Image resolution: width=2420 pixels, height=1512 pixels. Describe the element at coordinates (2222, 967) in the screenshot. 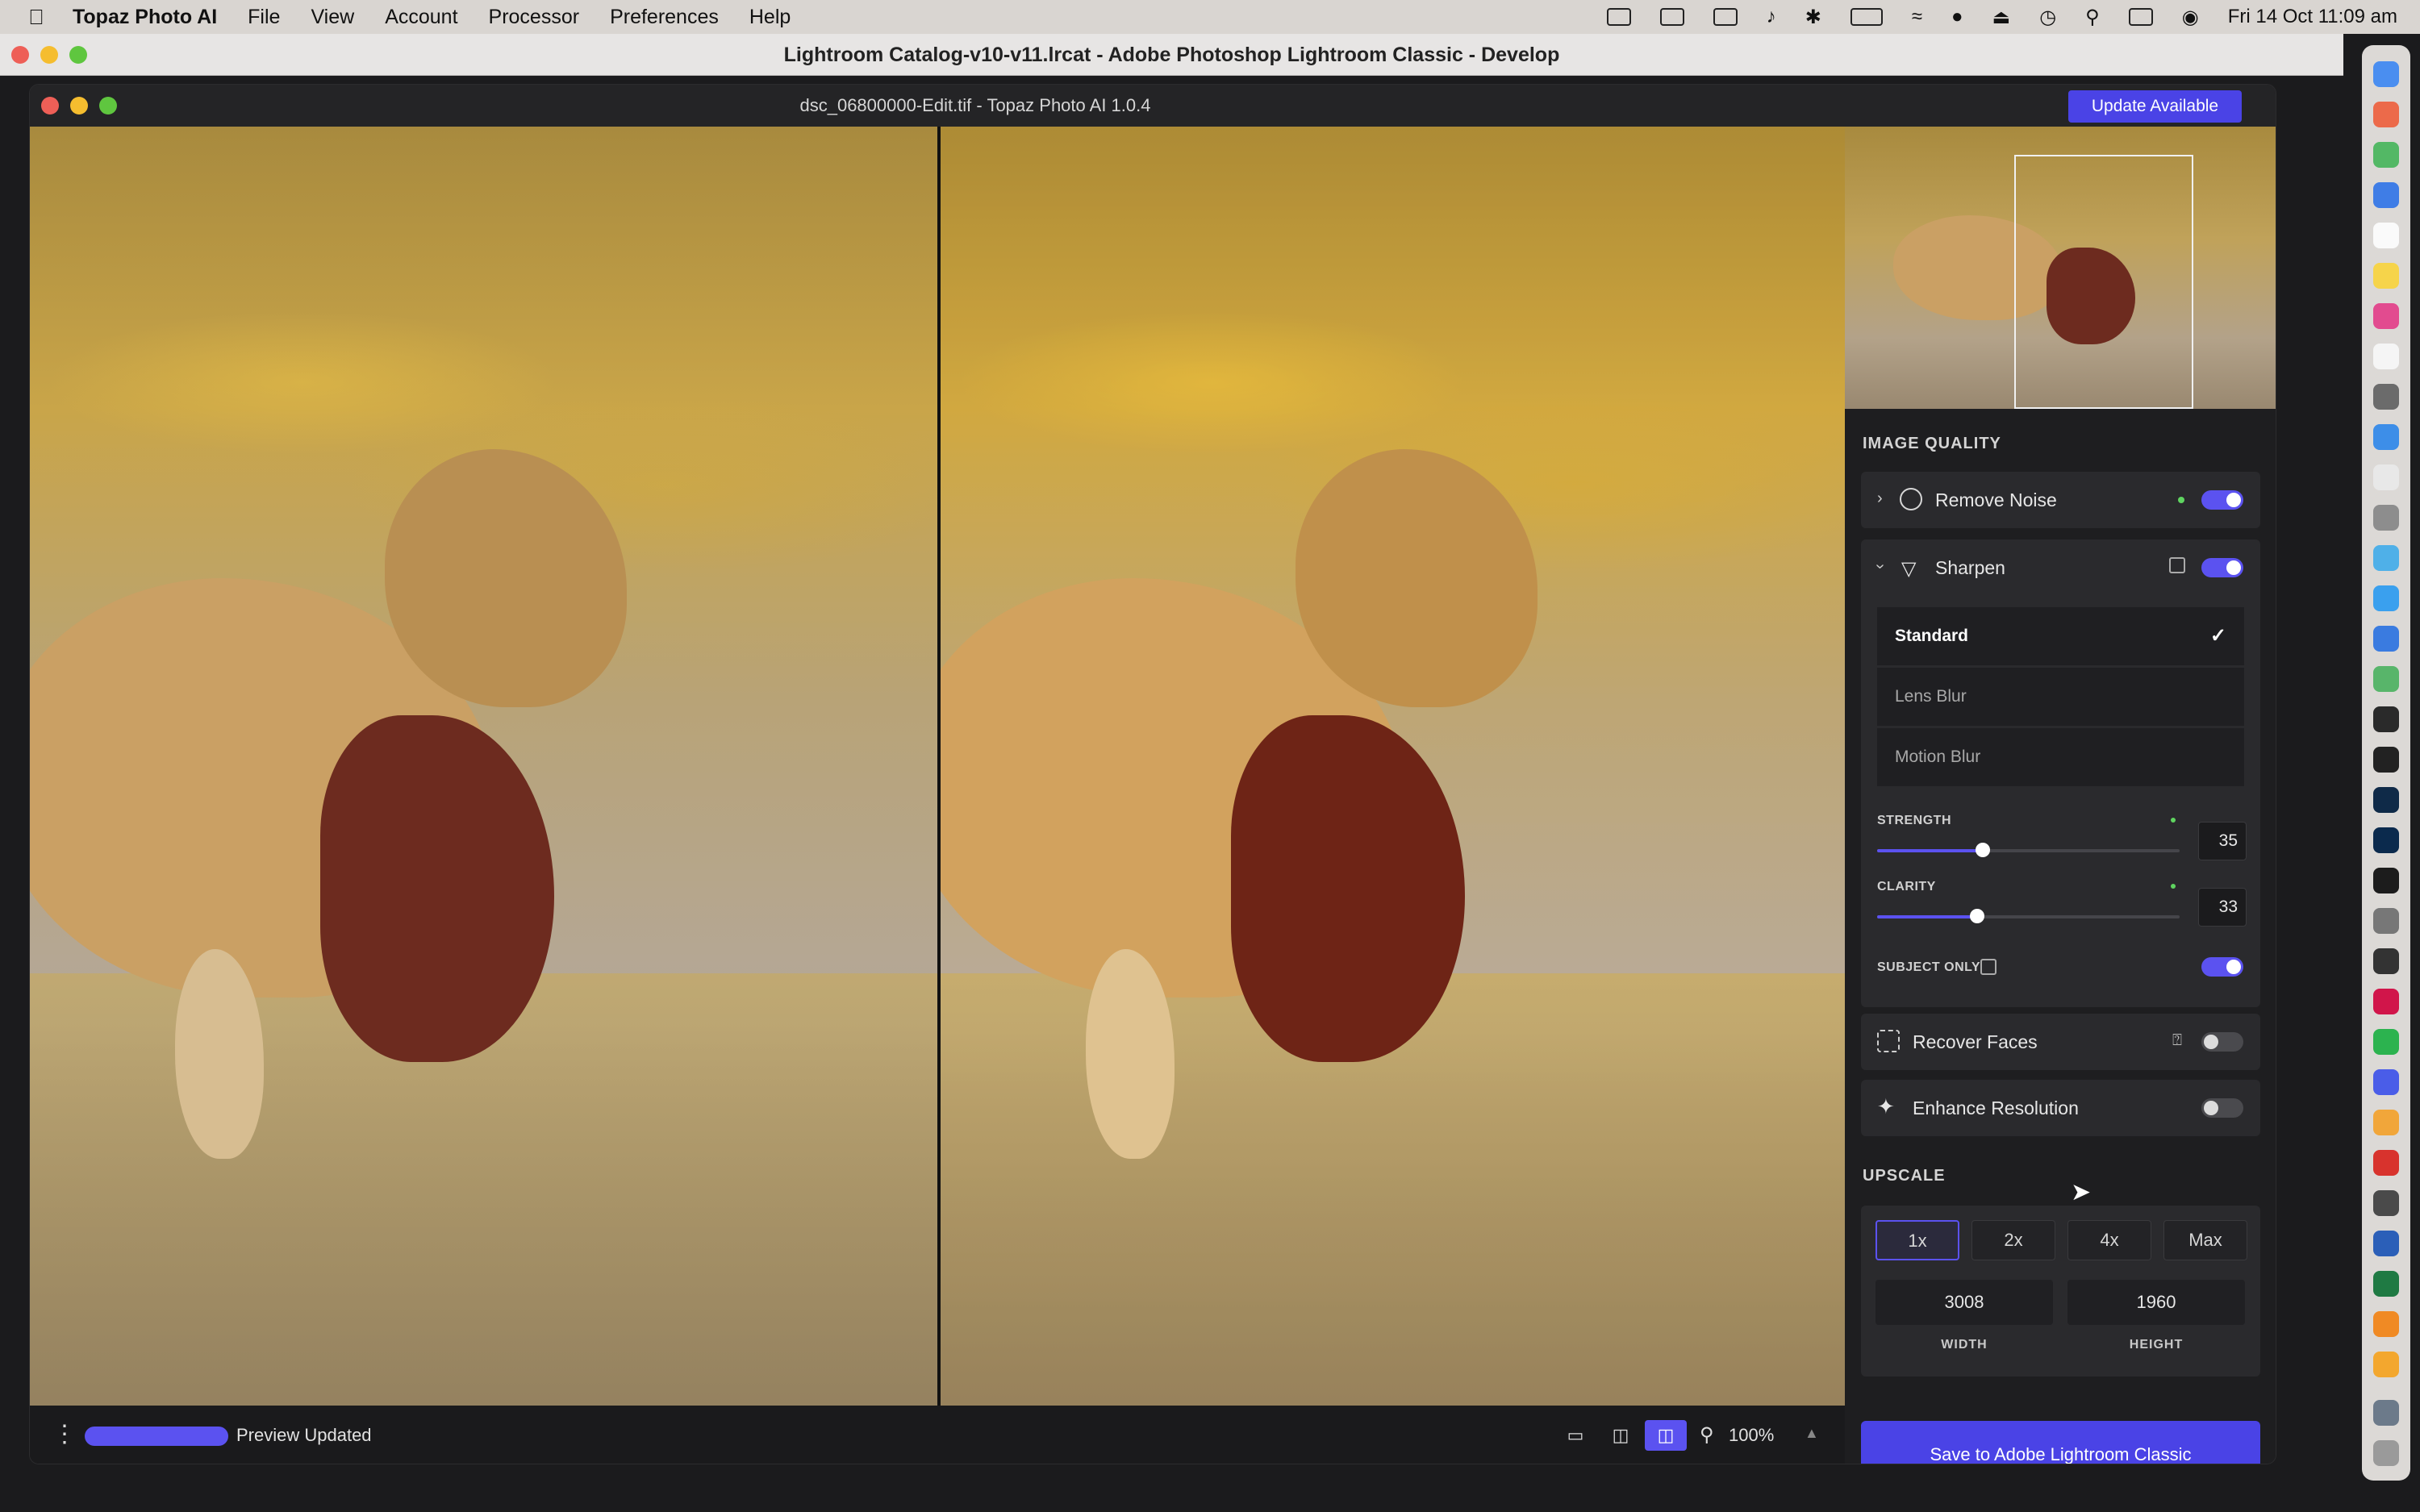

I see `subject-only-toggle` at that location.